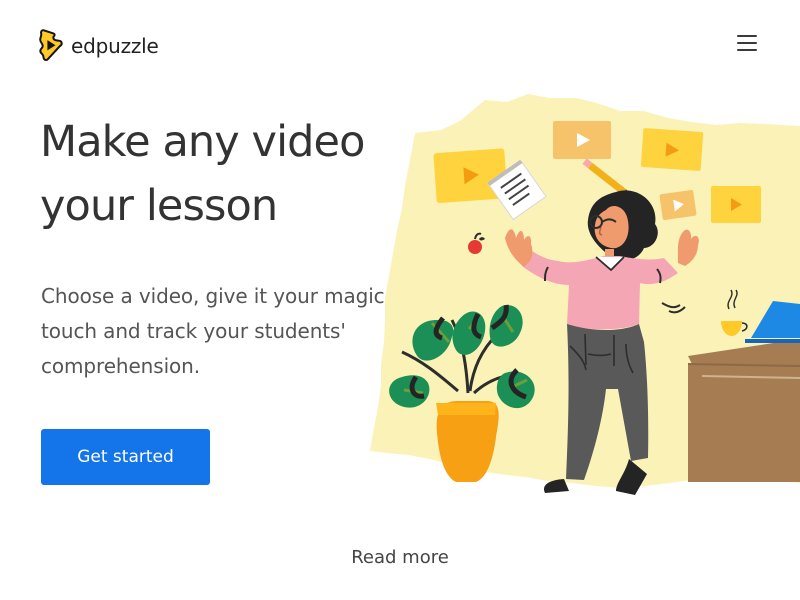  I want to click on hero-description-line-1: Choose a video, give it your magic, so click(213, 296).